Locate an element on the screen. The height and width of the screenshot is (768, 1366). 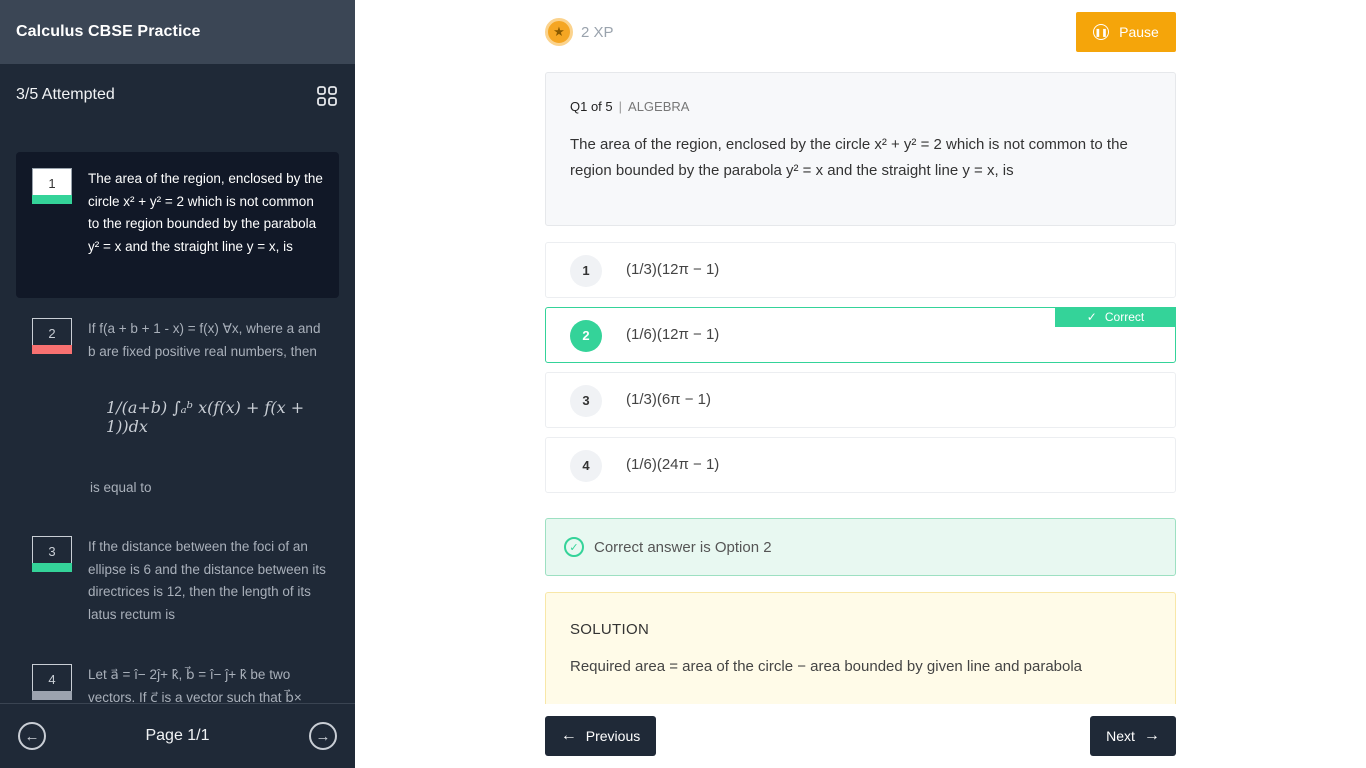
option-number: 3 is located at coordinates (586, 401).